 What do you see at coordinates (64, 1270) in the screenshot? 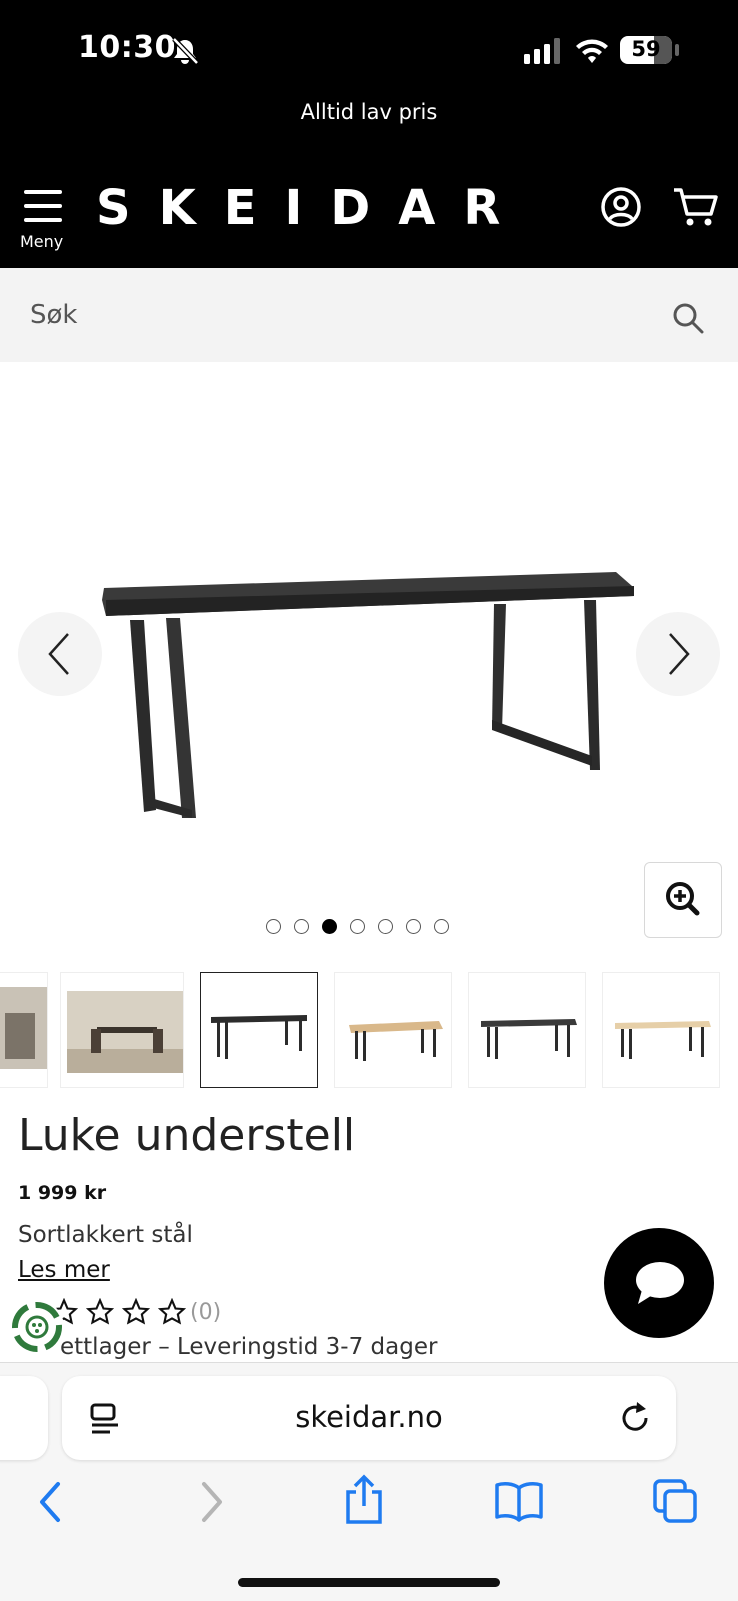
I see `read-more-link: Les mer` at bounding box center [64, 1270].